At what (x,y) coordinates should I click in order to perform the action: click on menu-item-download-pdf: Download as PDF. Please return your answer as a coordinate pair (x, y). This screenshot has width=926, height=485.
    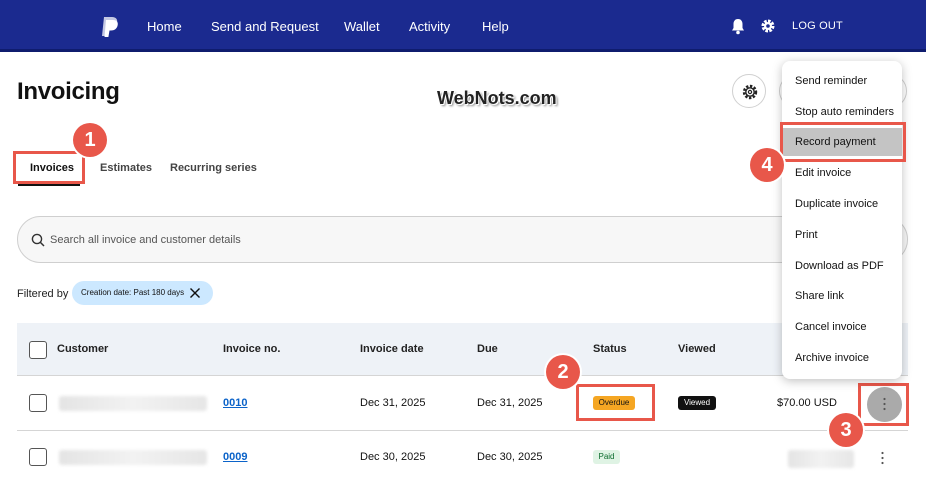
    Looking at the image, I should click on (842, 266).